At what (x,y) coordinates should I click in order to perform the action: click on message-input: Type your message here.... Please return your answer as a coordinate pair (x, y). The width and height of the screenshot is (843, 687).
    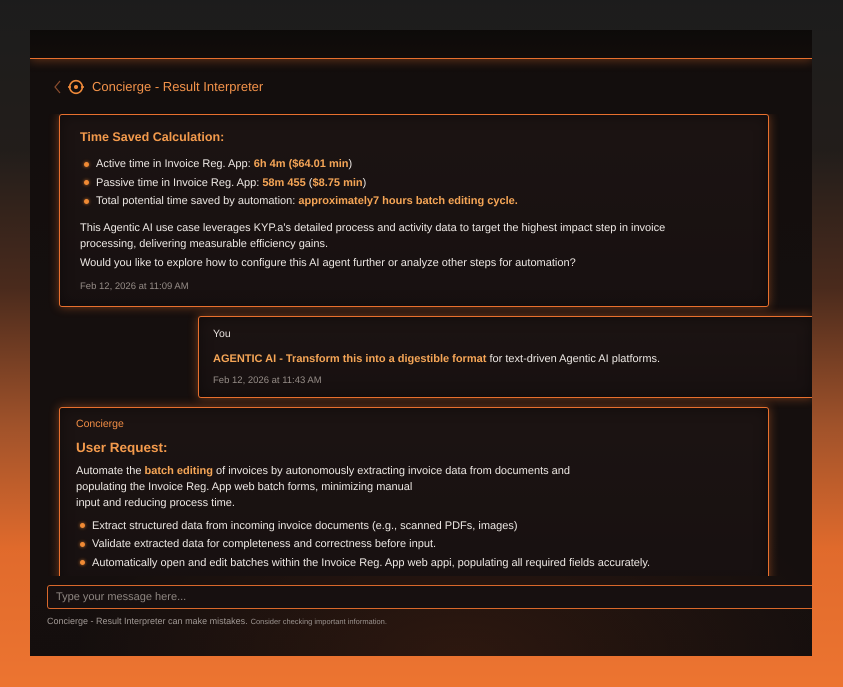
    Looking at the image, I should click on (429, 597).